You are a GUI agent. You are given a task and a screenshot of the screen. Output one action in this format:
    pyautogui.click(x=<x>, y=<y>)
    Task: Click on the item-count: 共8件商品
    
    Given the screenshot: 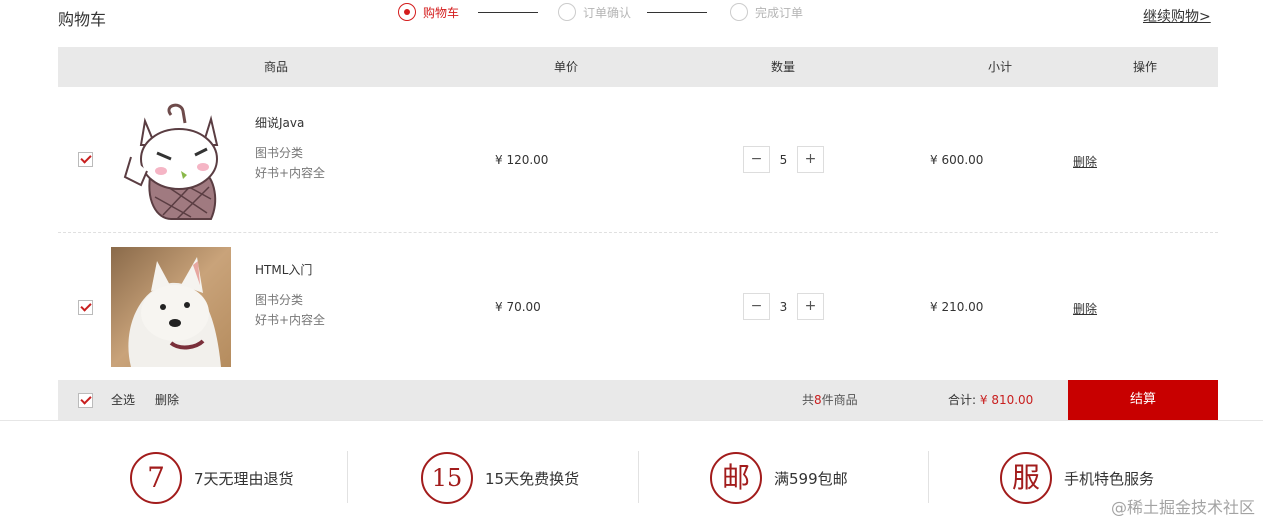 What is the action you would take?
    pyautogui.click(x=830, y=400)
    